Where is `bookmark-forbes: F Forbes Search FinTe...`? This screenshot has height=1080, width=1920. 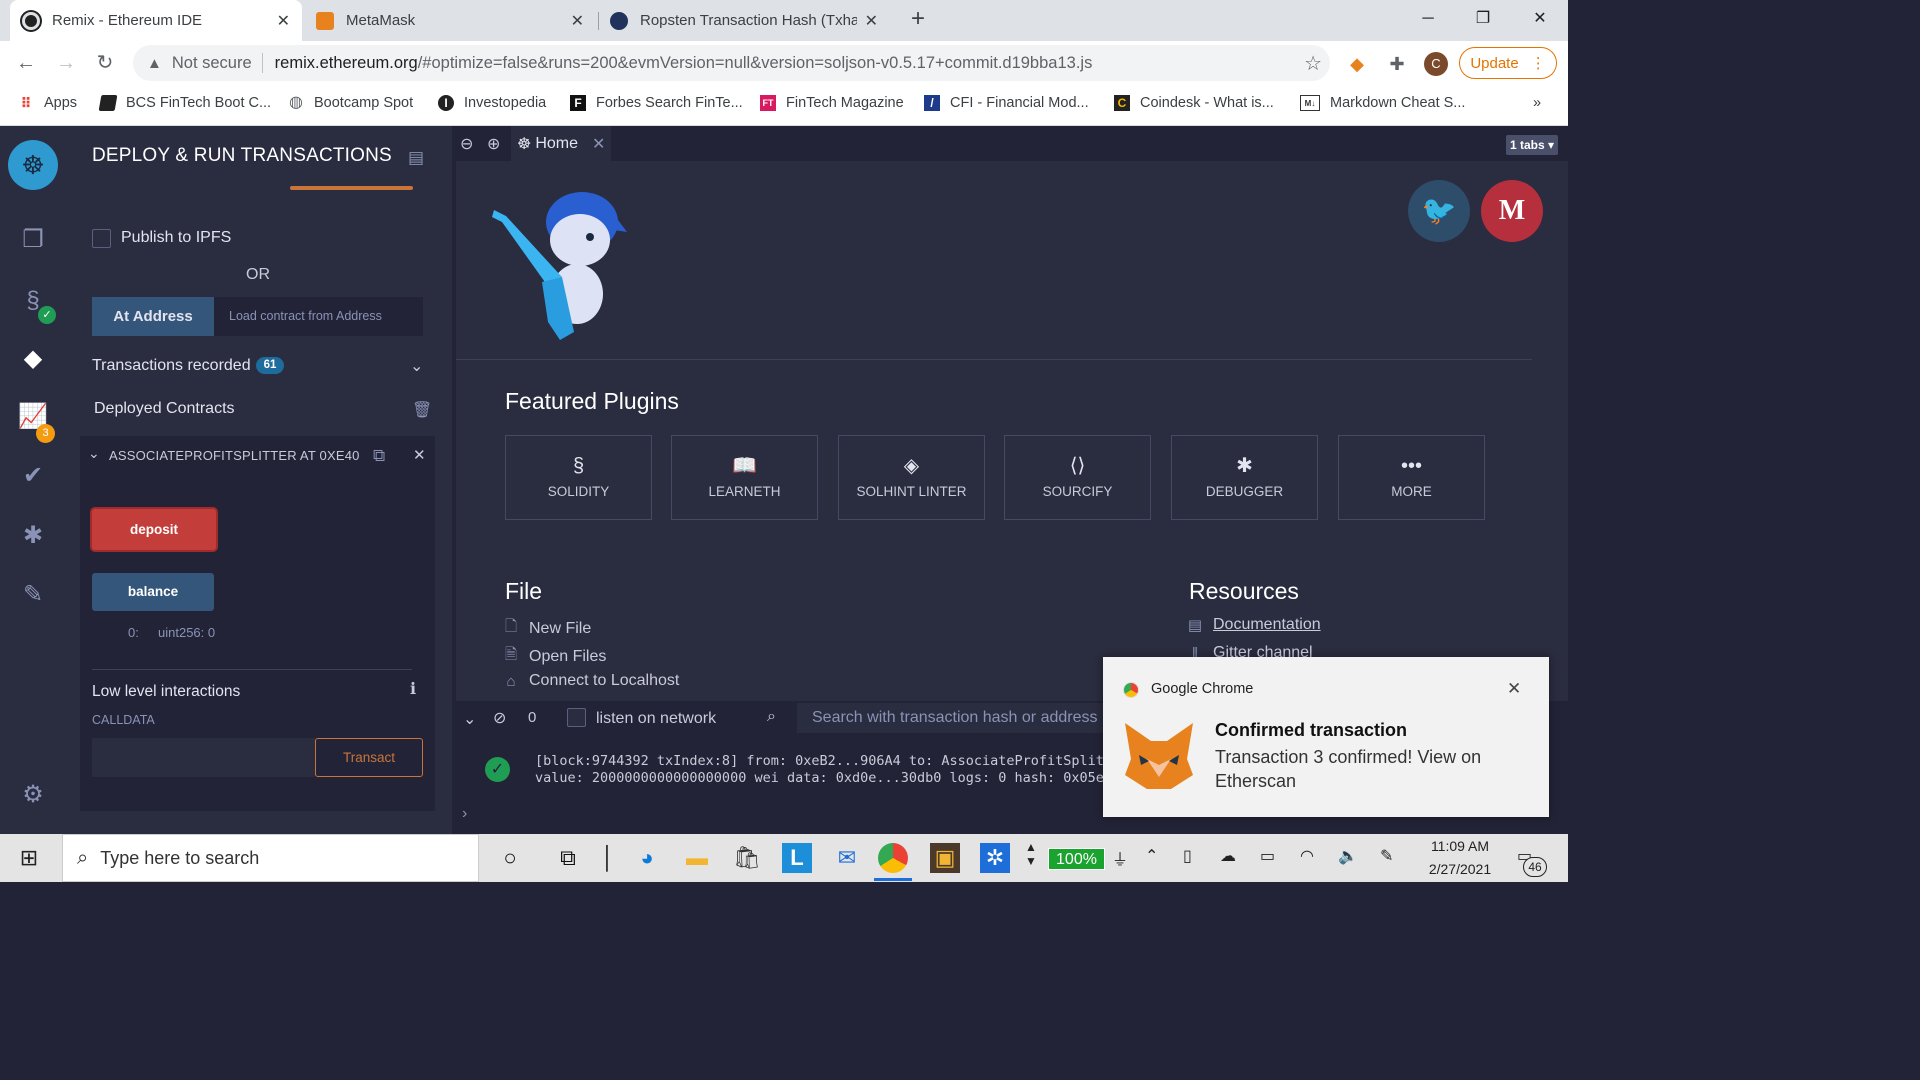
bookmark-forbes: F Forbes Search FinTe... is located at coordinates (656, 103).